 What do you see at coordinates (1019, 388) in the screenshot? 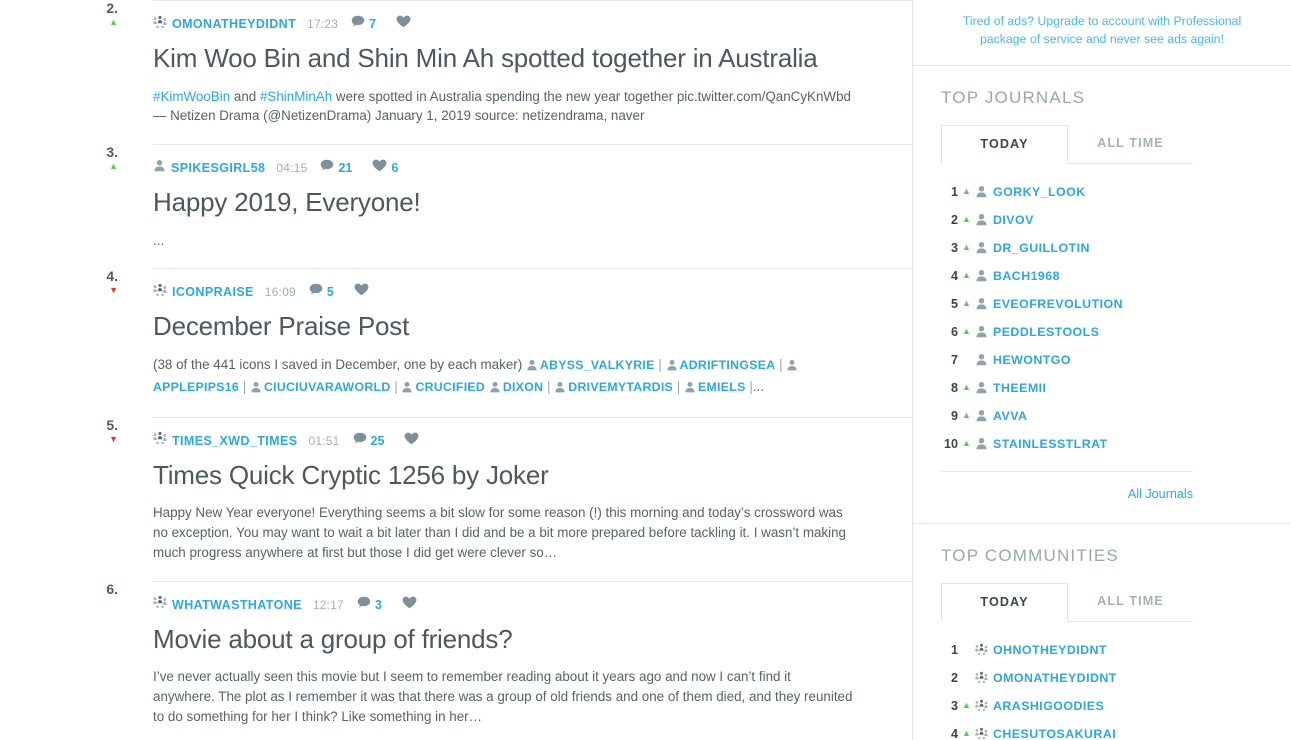
I see `journal-link: THEEMII` at bounding box center [1019, 388].